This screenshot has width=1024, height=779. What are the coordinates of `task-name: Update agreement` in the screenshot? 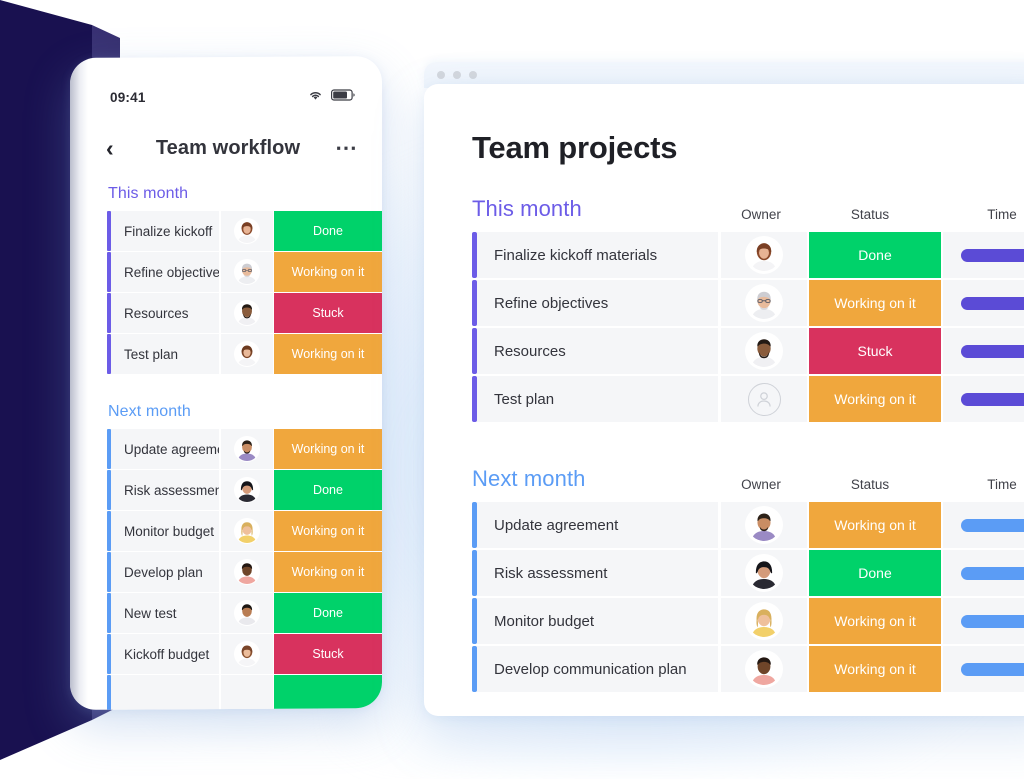 It's located at (165, 449).